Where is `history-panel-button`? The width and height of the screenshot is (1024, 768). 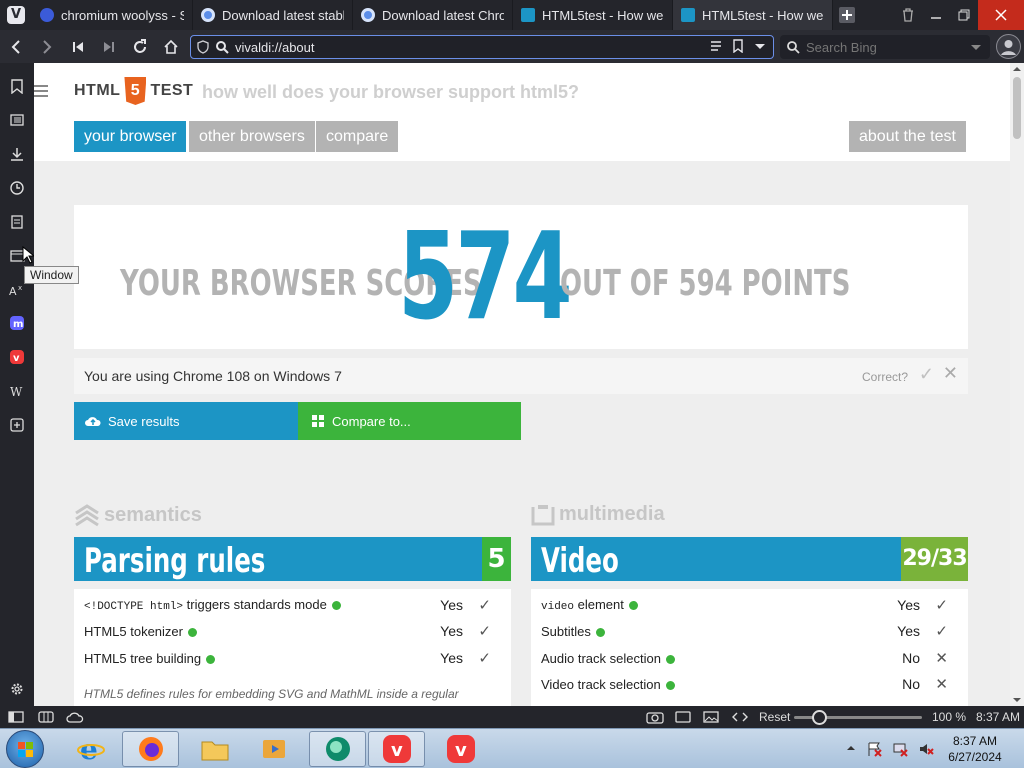
history-panel-button is located at coordinates (17, 188).